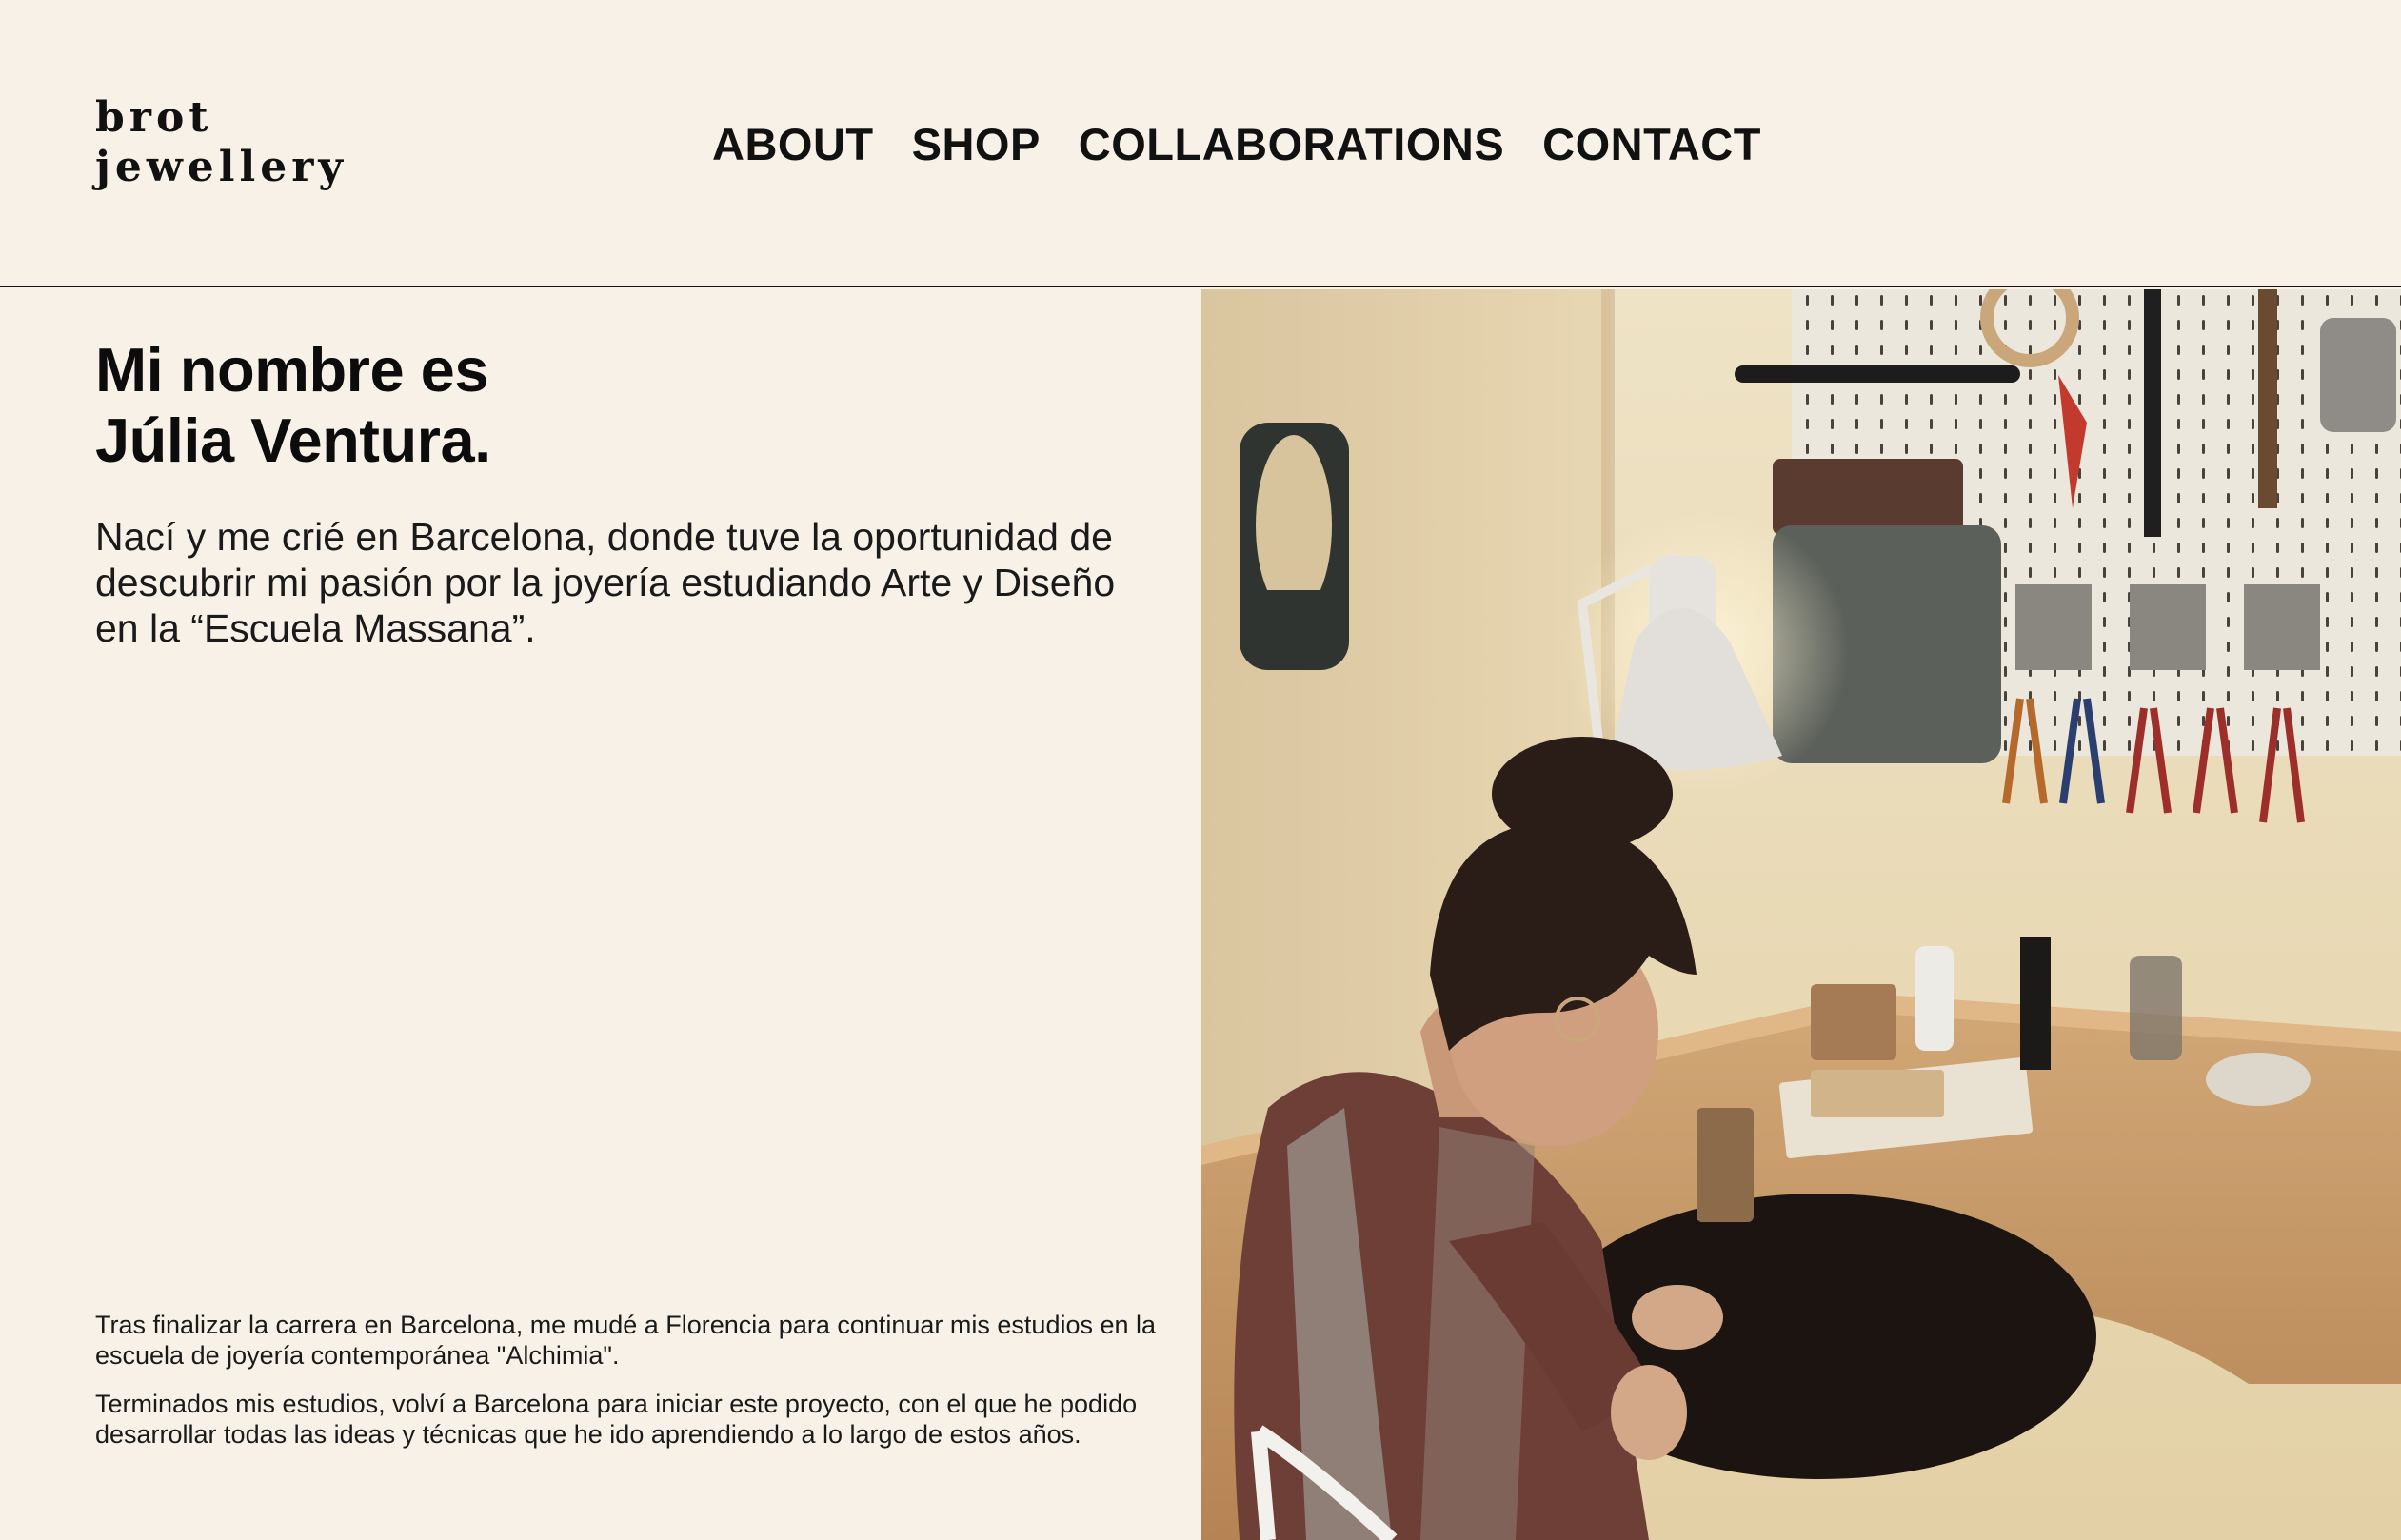 This screenshot has width=2401, height=1540. I want to click on logo-line-brot: brot, so click(154, 117).